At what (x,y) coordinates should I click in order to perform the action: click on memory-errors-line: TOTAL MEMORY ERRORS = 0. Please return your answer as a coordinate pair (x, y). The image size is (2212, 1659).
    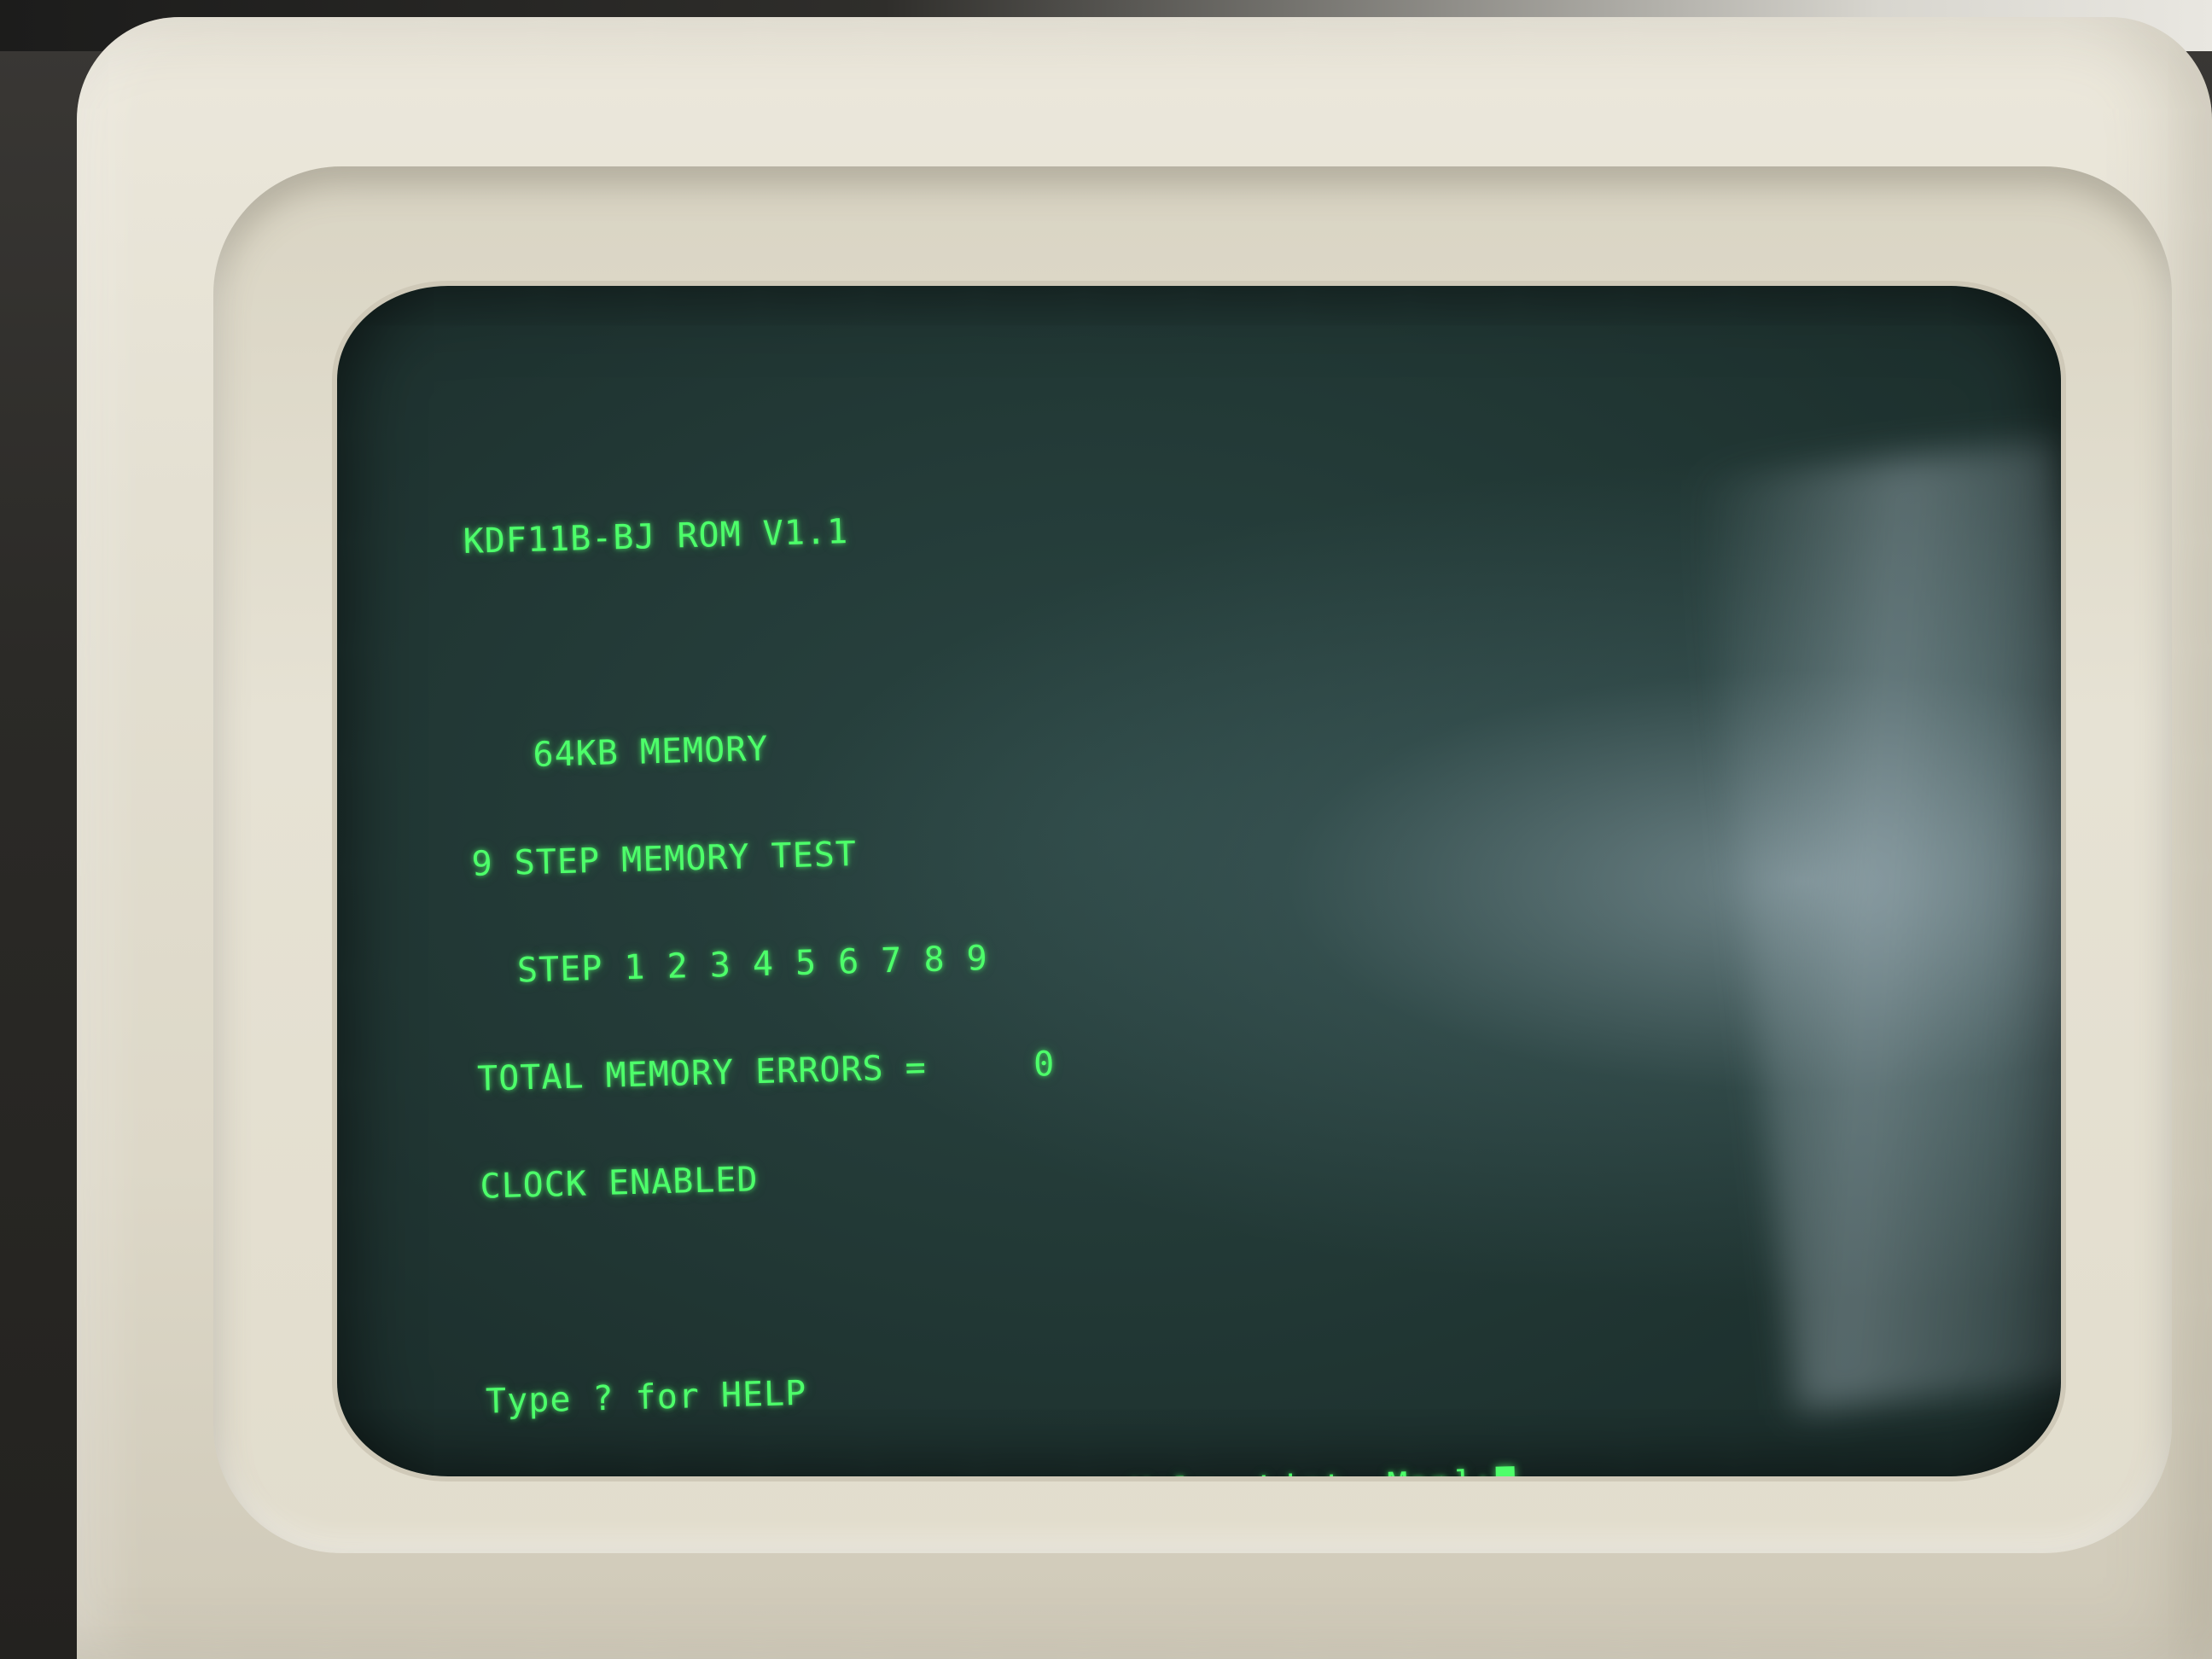
    Looking at the image, I should click on (766, 1072).